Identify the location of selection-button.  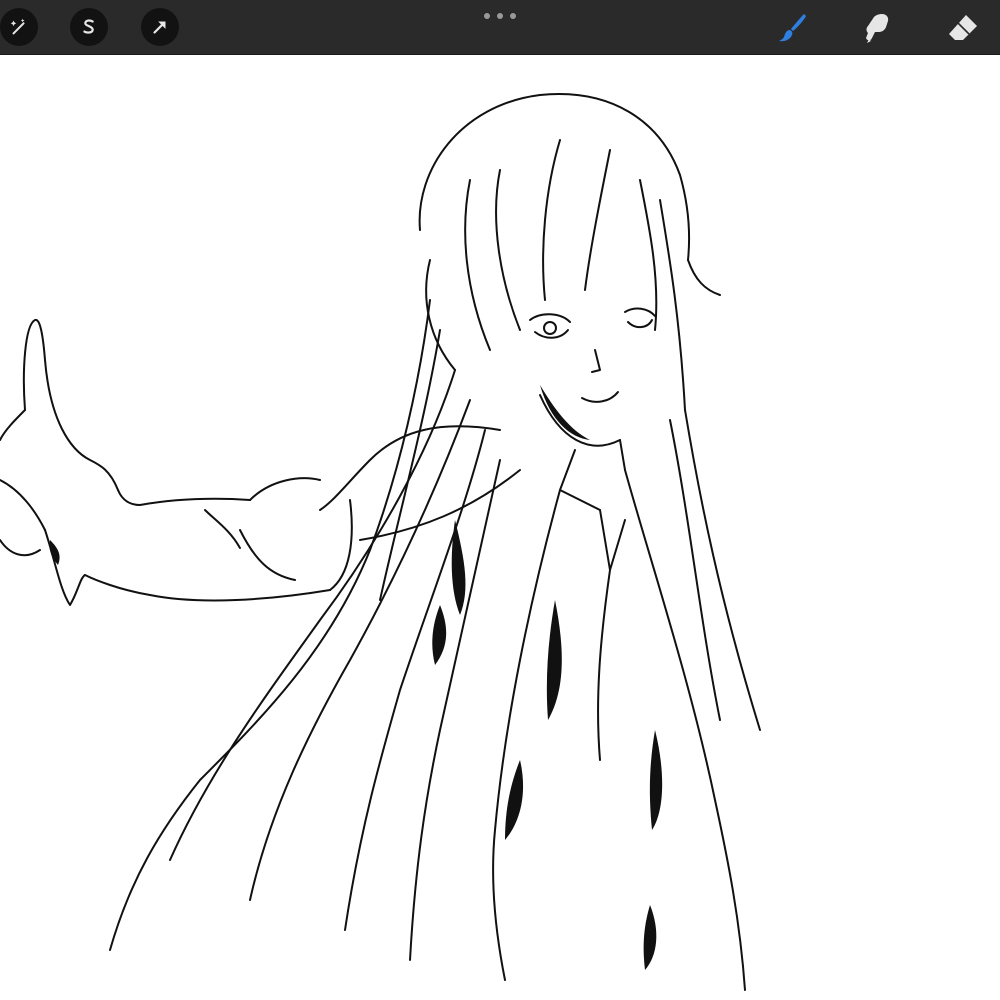
(89, 27).